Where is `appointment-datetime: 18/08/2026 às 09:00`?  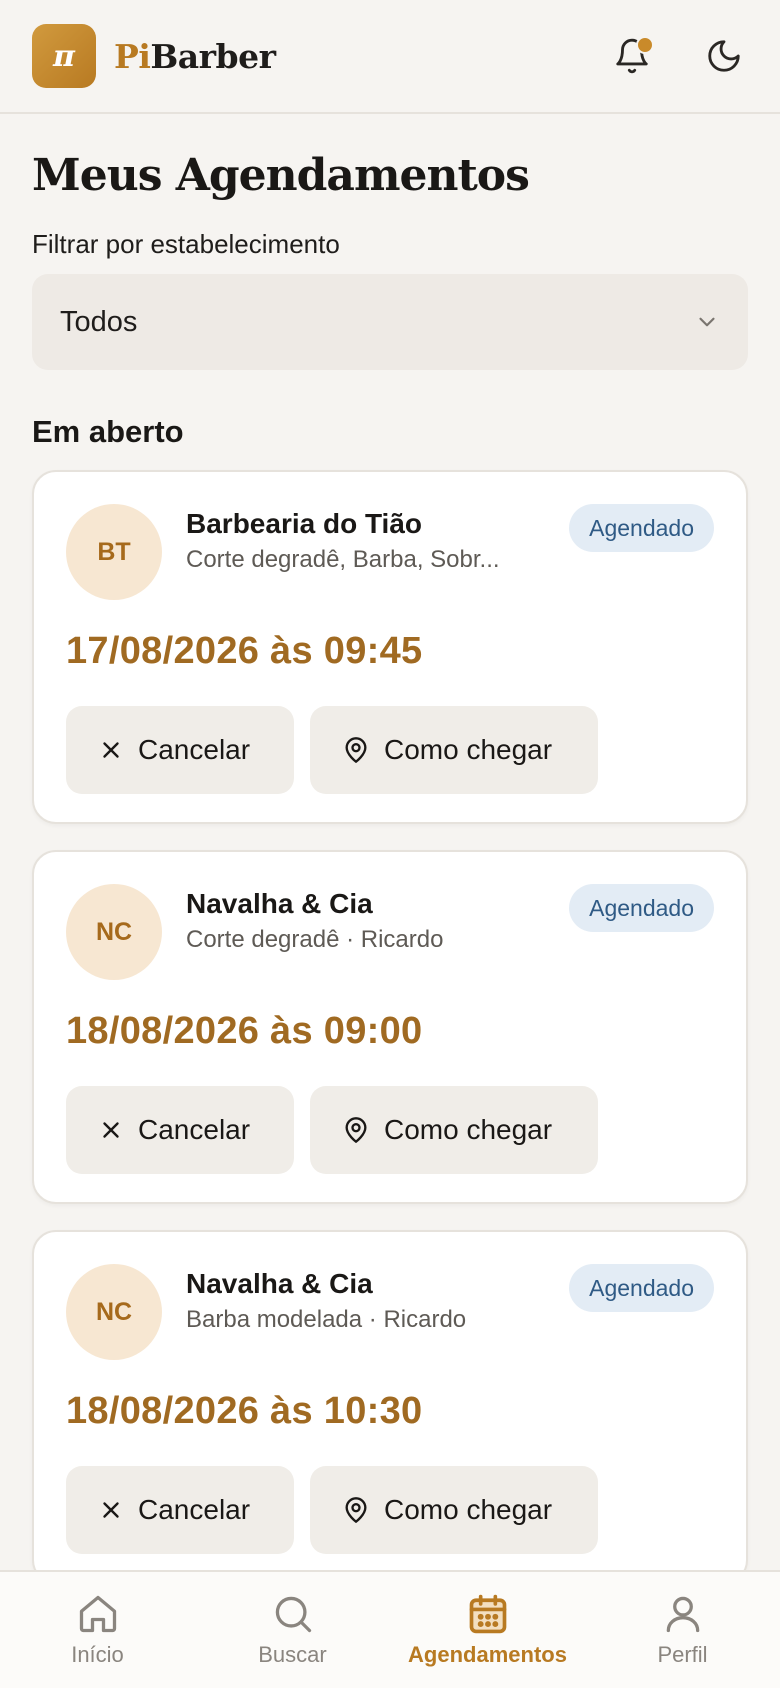 appointment-datetime: 18/08/2026 às 09:00 is located at coordinates (244, 1031).